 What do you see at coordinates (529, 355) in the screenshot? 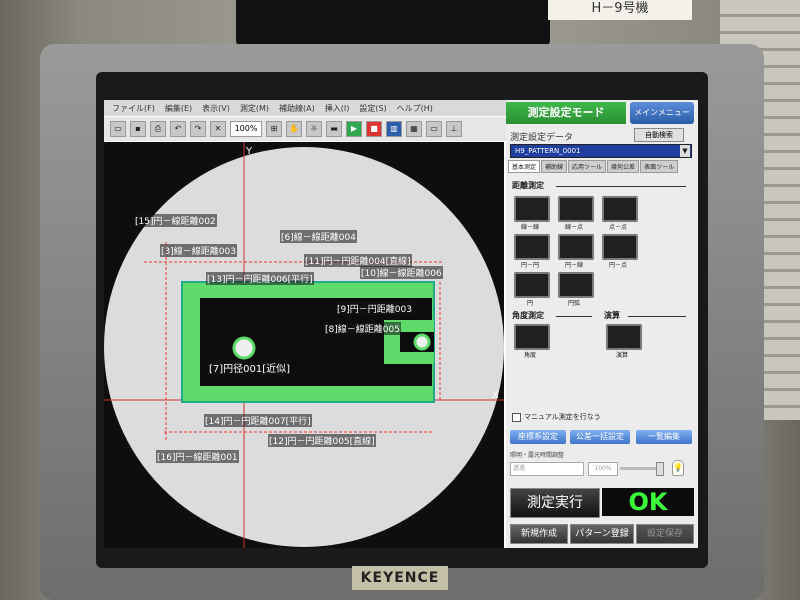
I see `angle-label: 角度` at bounding box center [529, 355].